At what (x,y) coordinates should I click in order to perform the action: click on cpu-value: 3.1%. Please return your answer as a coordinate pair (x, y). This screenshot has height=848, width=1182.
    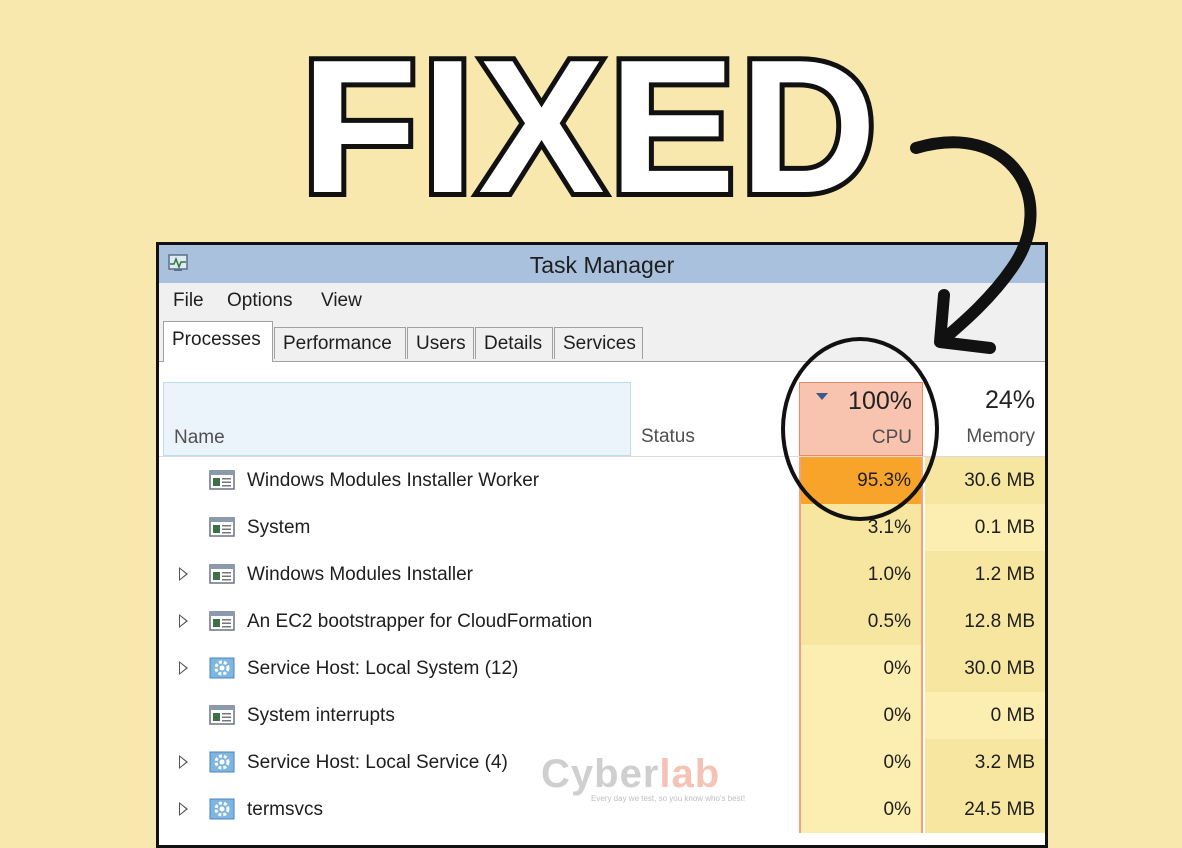
    Looking at the image, I should click on (889, 527).